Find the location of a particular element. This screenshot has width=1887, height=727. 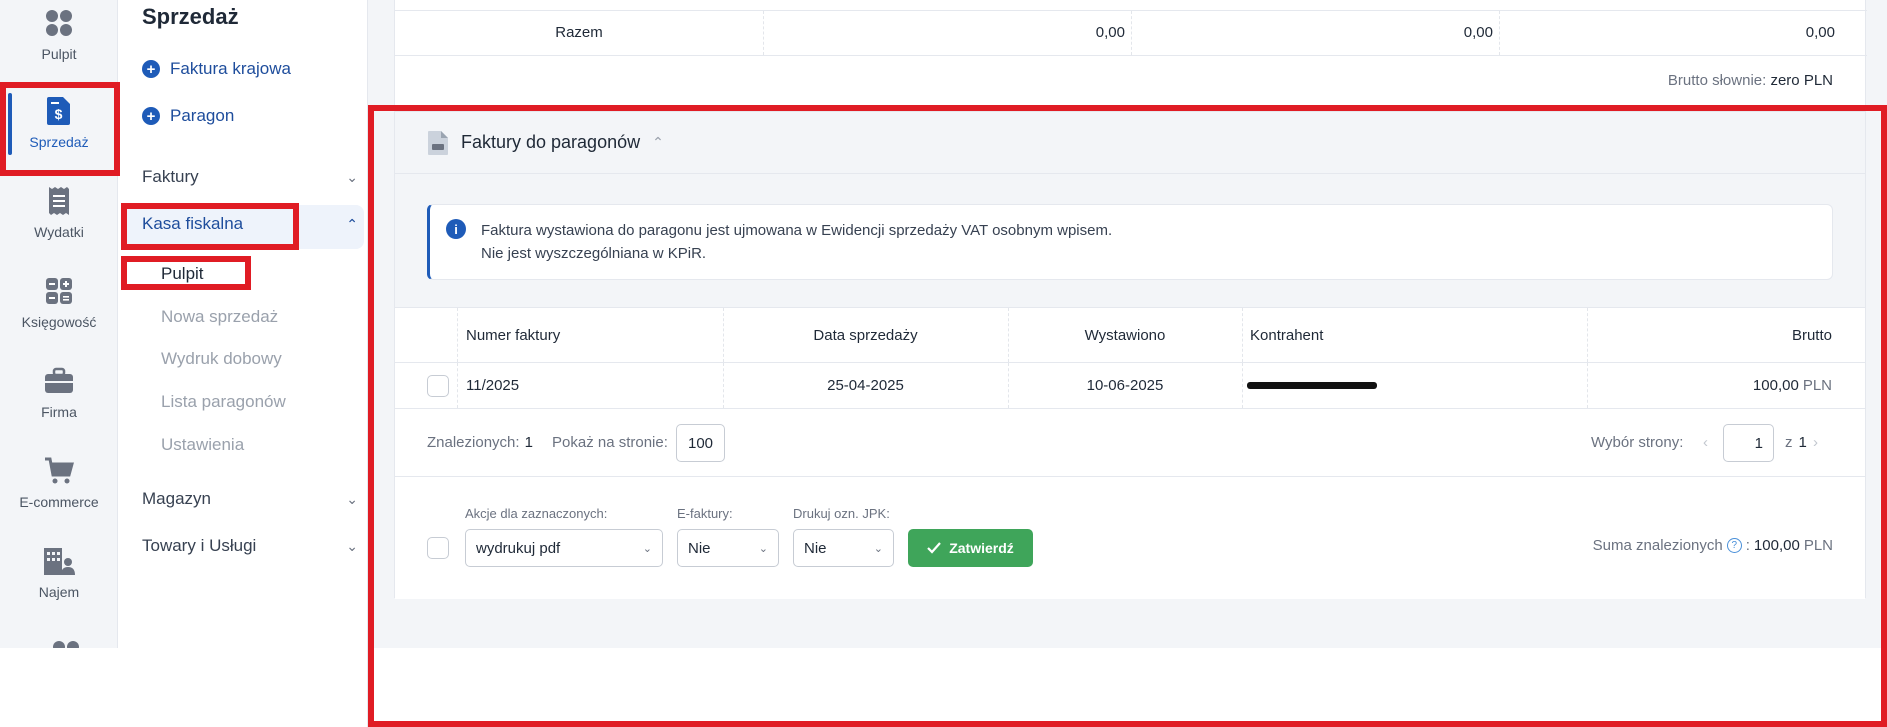

jpk-select: Nie ⌄ is located at coordinates (843, 548).